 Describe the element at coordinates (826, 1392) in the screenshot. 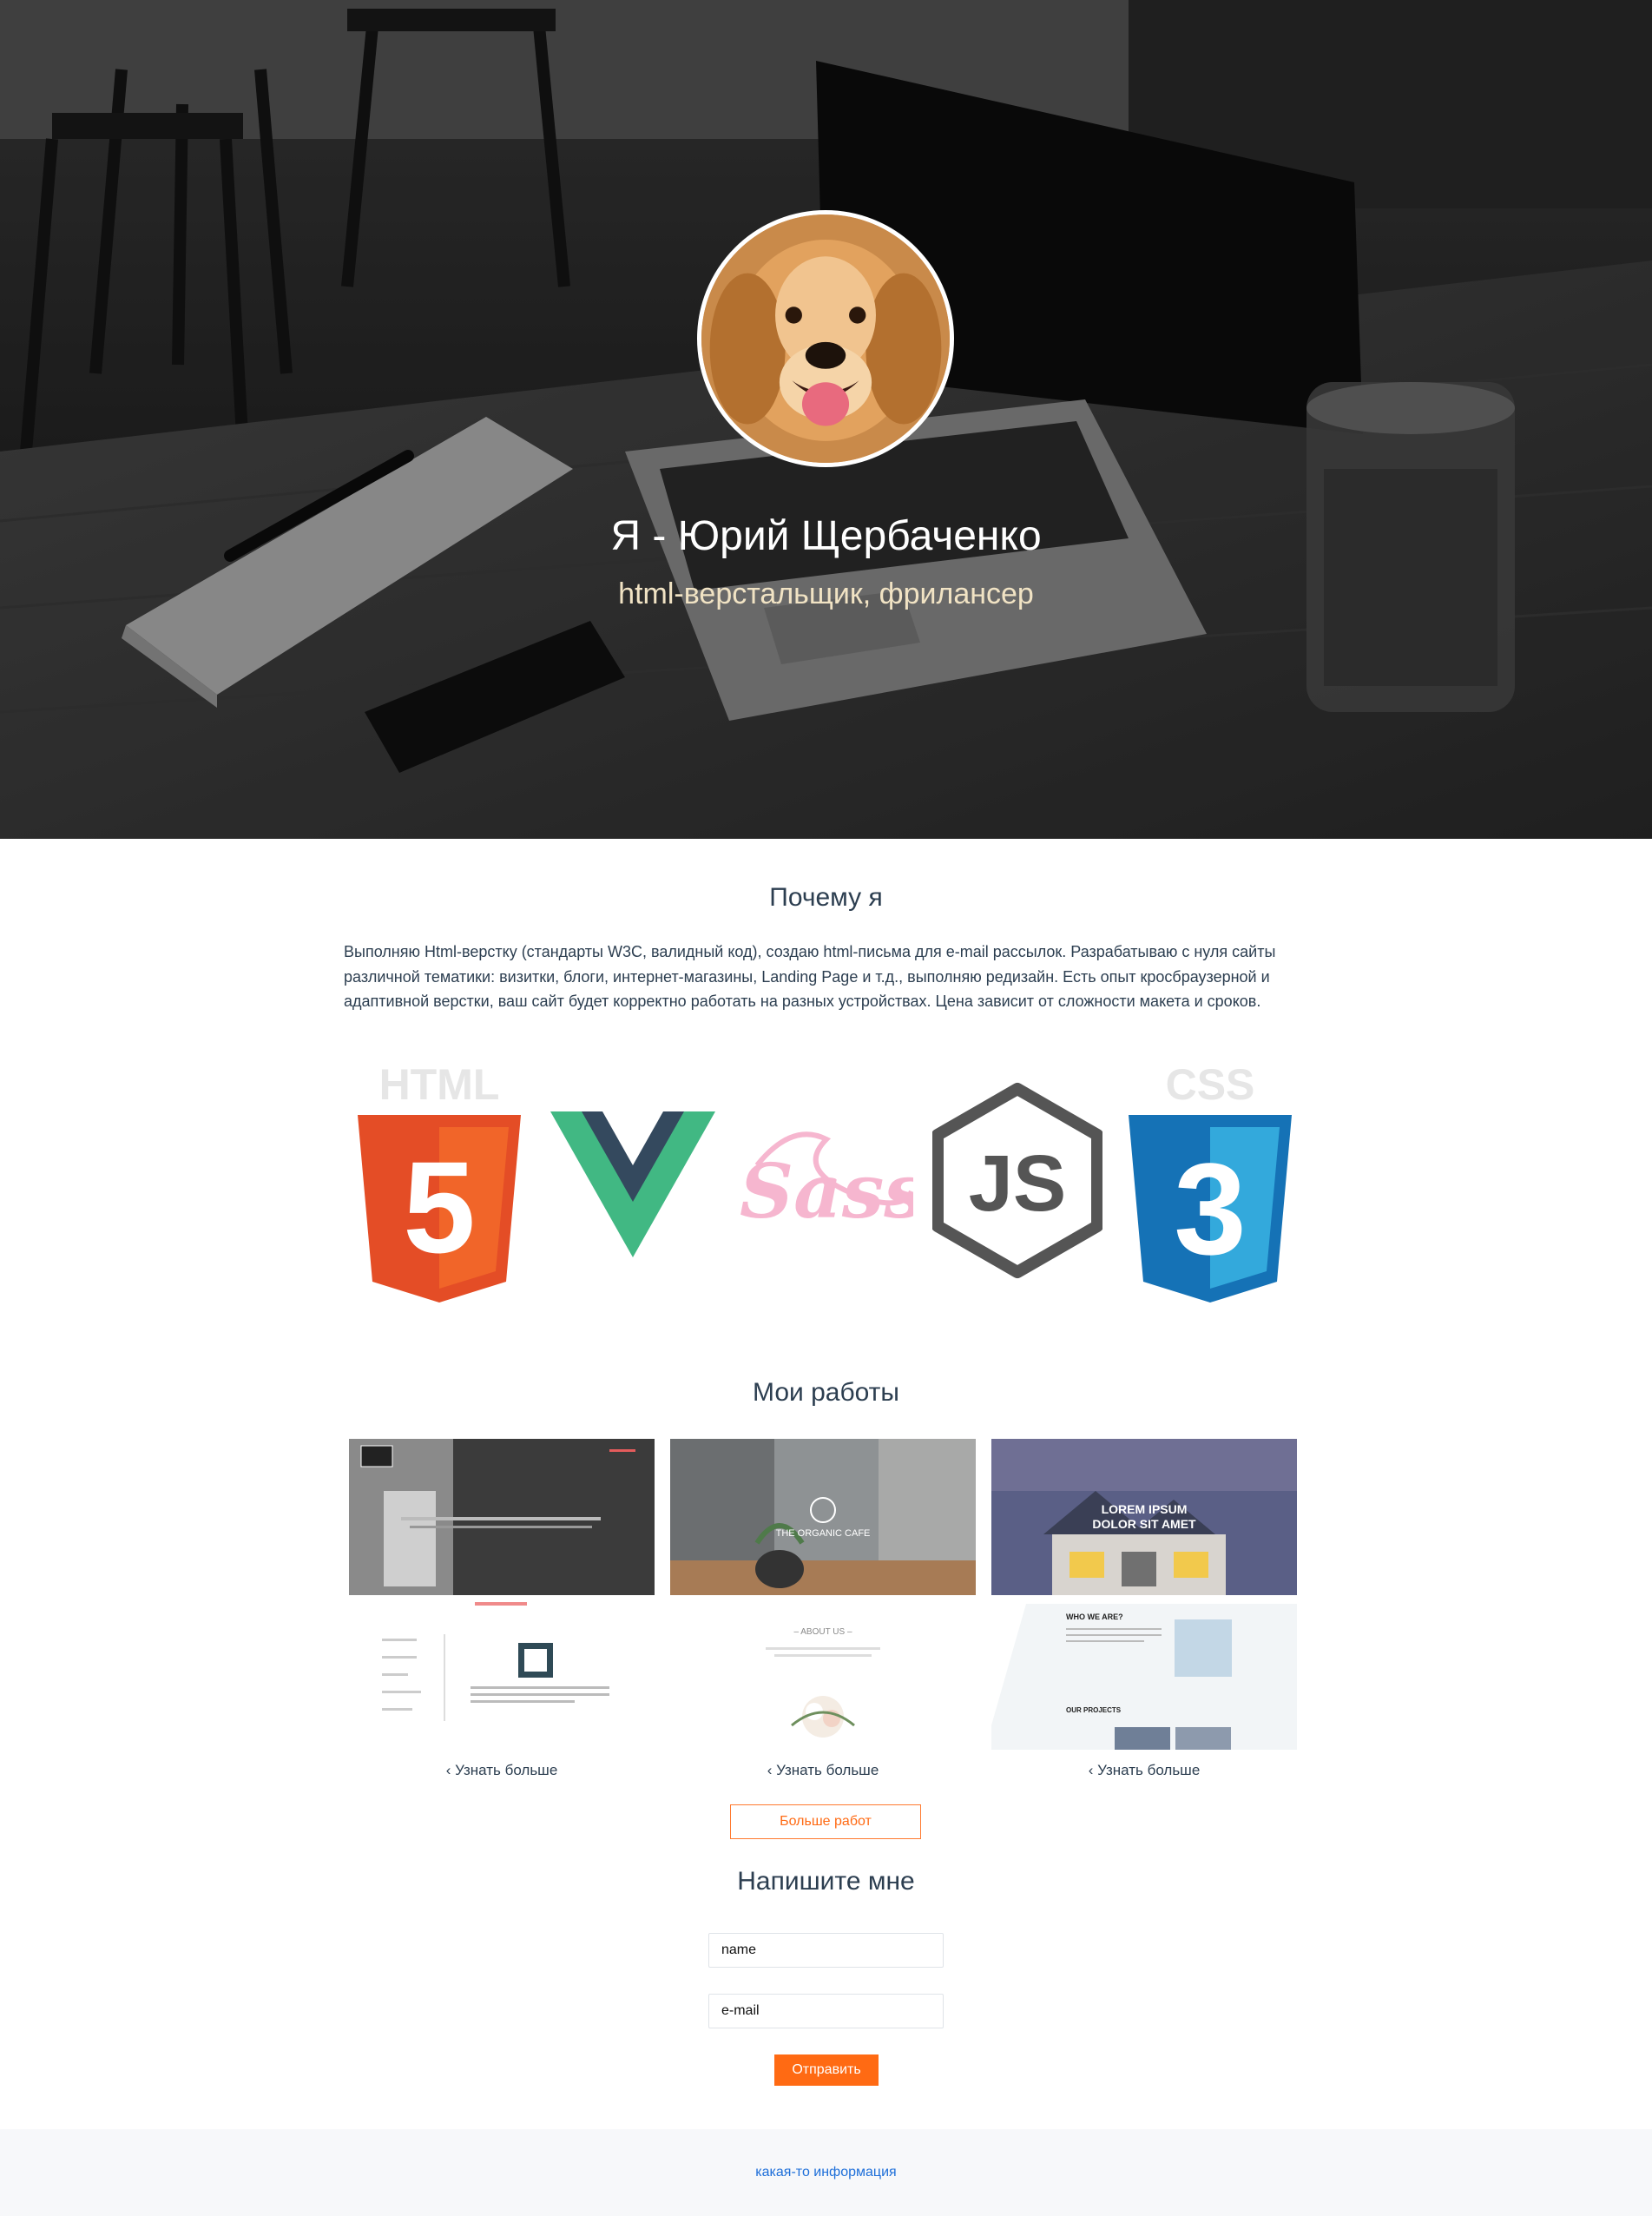

I see `works-title: Мои работы` at that location.